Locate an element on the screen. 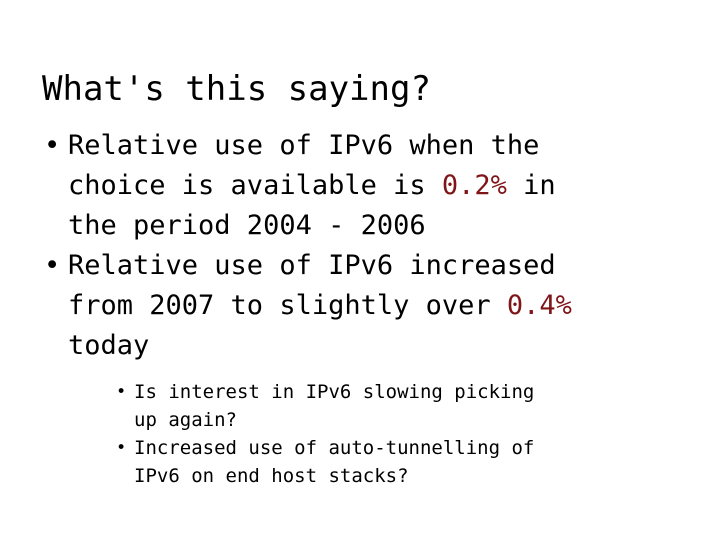 The width and height of the screenshot is (720, 540). bullet-line: from 2007 to slightly over 0.4% is located at coordinates (387, 306).